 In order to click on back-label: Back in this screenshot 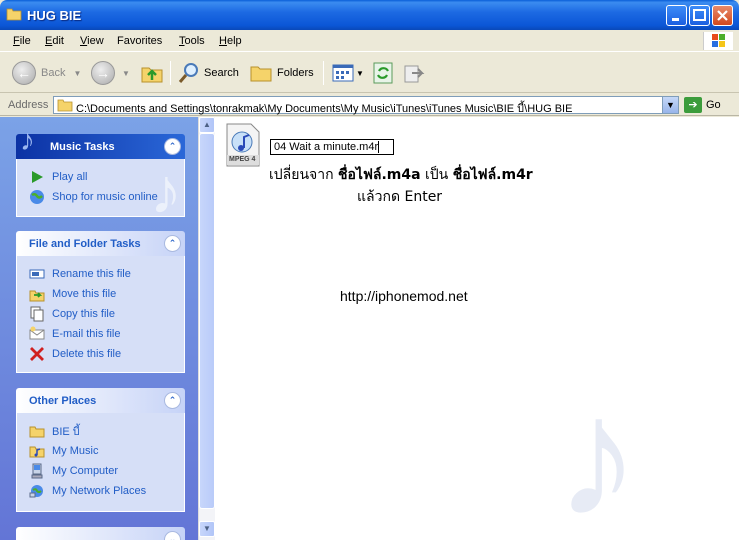, I will do `click(53, 73)`.